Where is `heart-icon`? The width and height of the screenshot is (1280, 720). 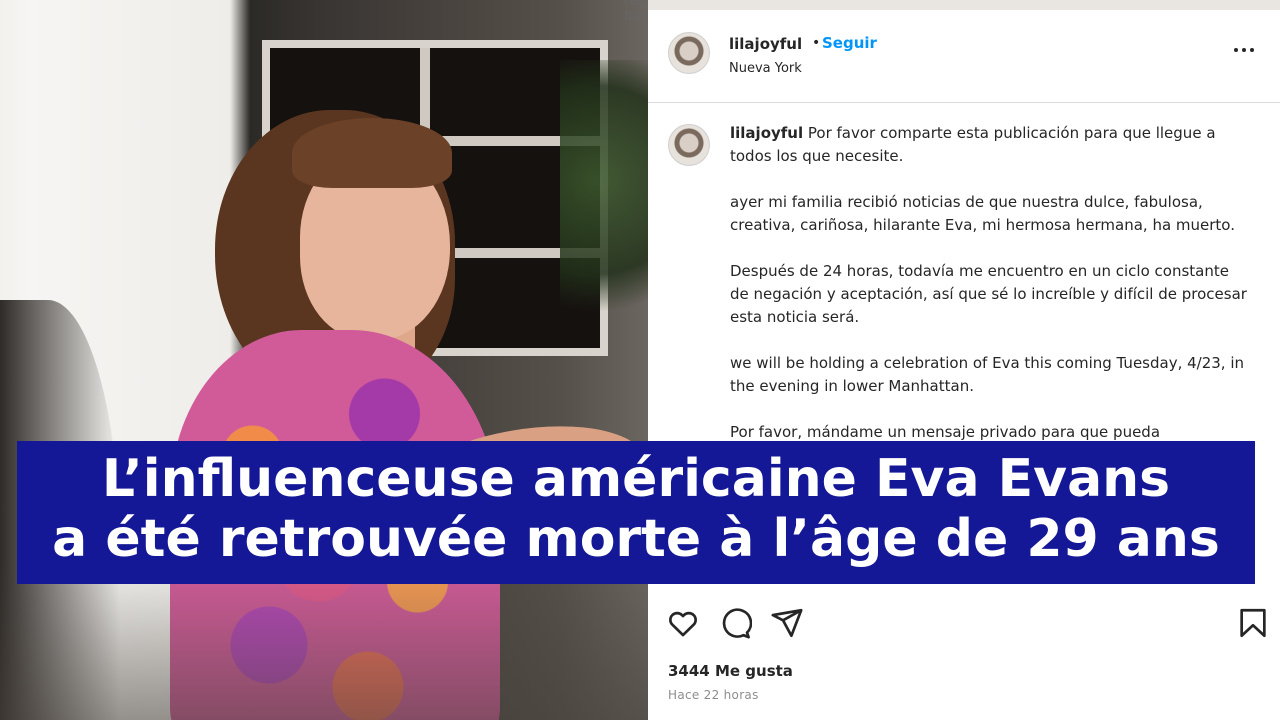 heart-icon is located at coordinates (683, 623).